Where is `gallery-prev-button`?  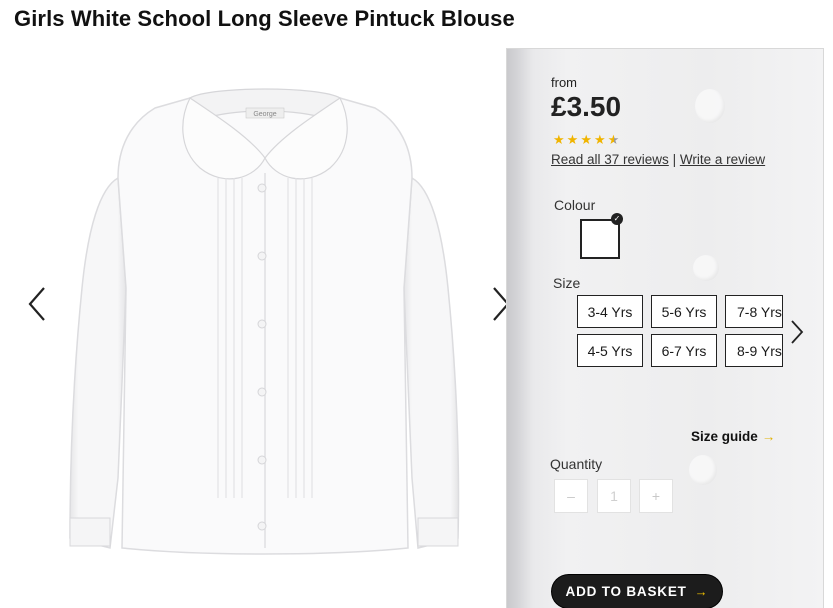 gallery-prev-button is located at coordinates (37, 304).